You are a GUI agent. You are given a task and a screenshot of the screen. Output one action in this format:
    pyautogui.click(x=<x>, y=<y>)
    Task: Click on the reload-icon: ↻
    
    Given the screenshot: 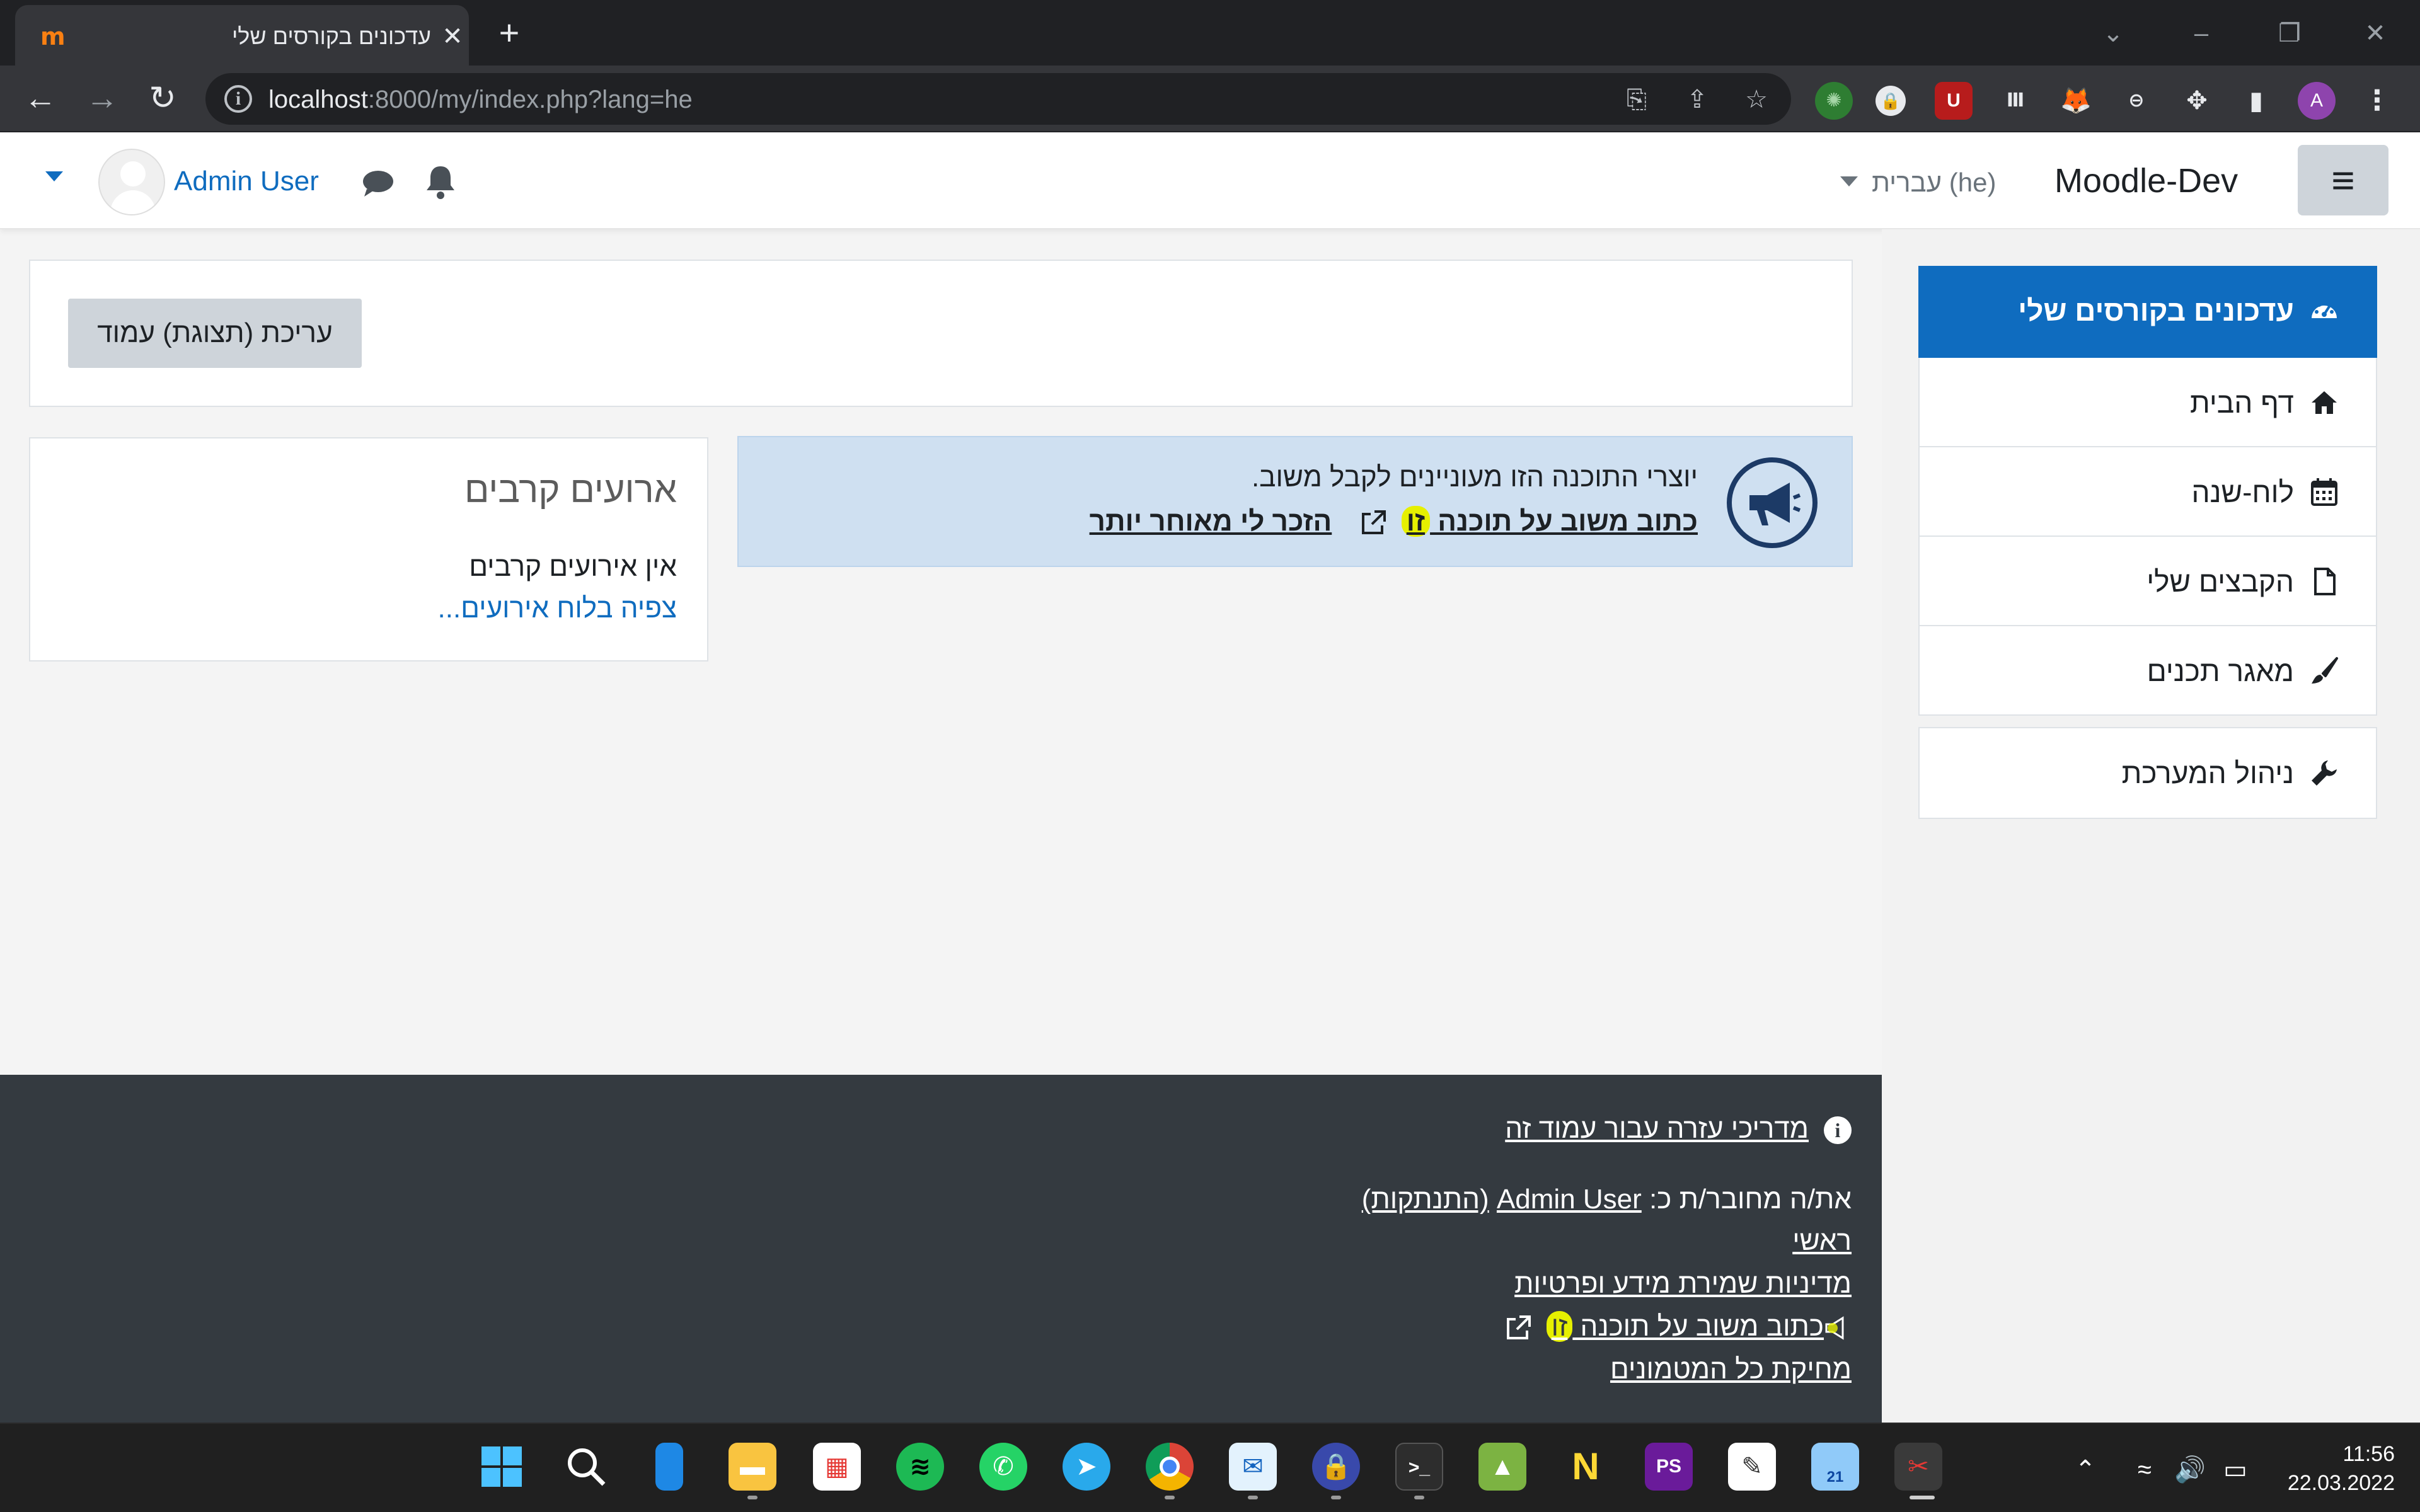 What is the action you would take?
    pyautogui.click(x=162, y=98)
    